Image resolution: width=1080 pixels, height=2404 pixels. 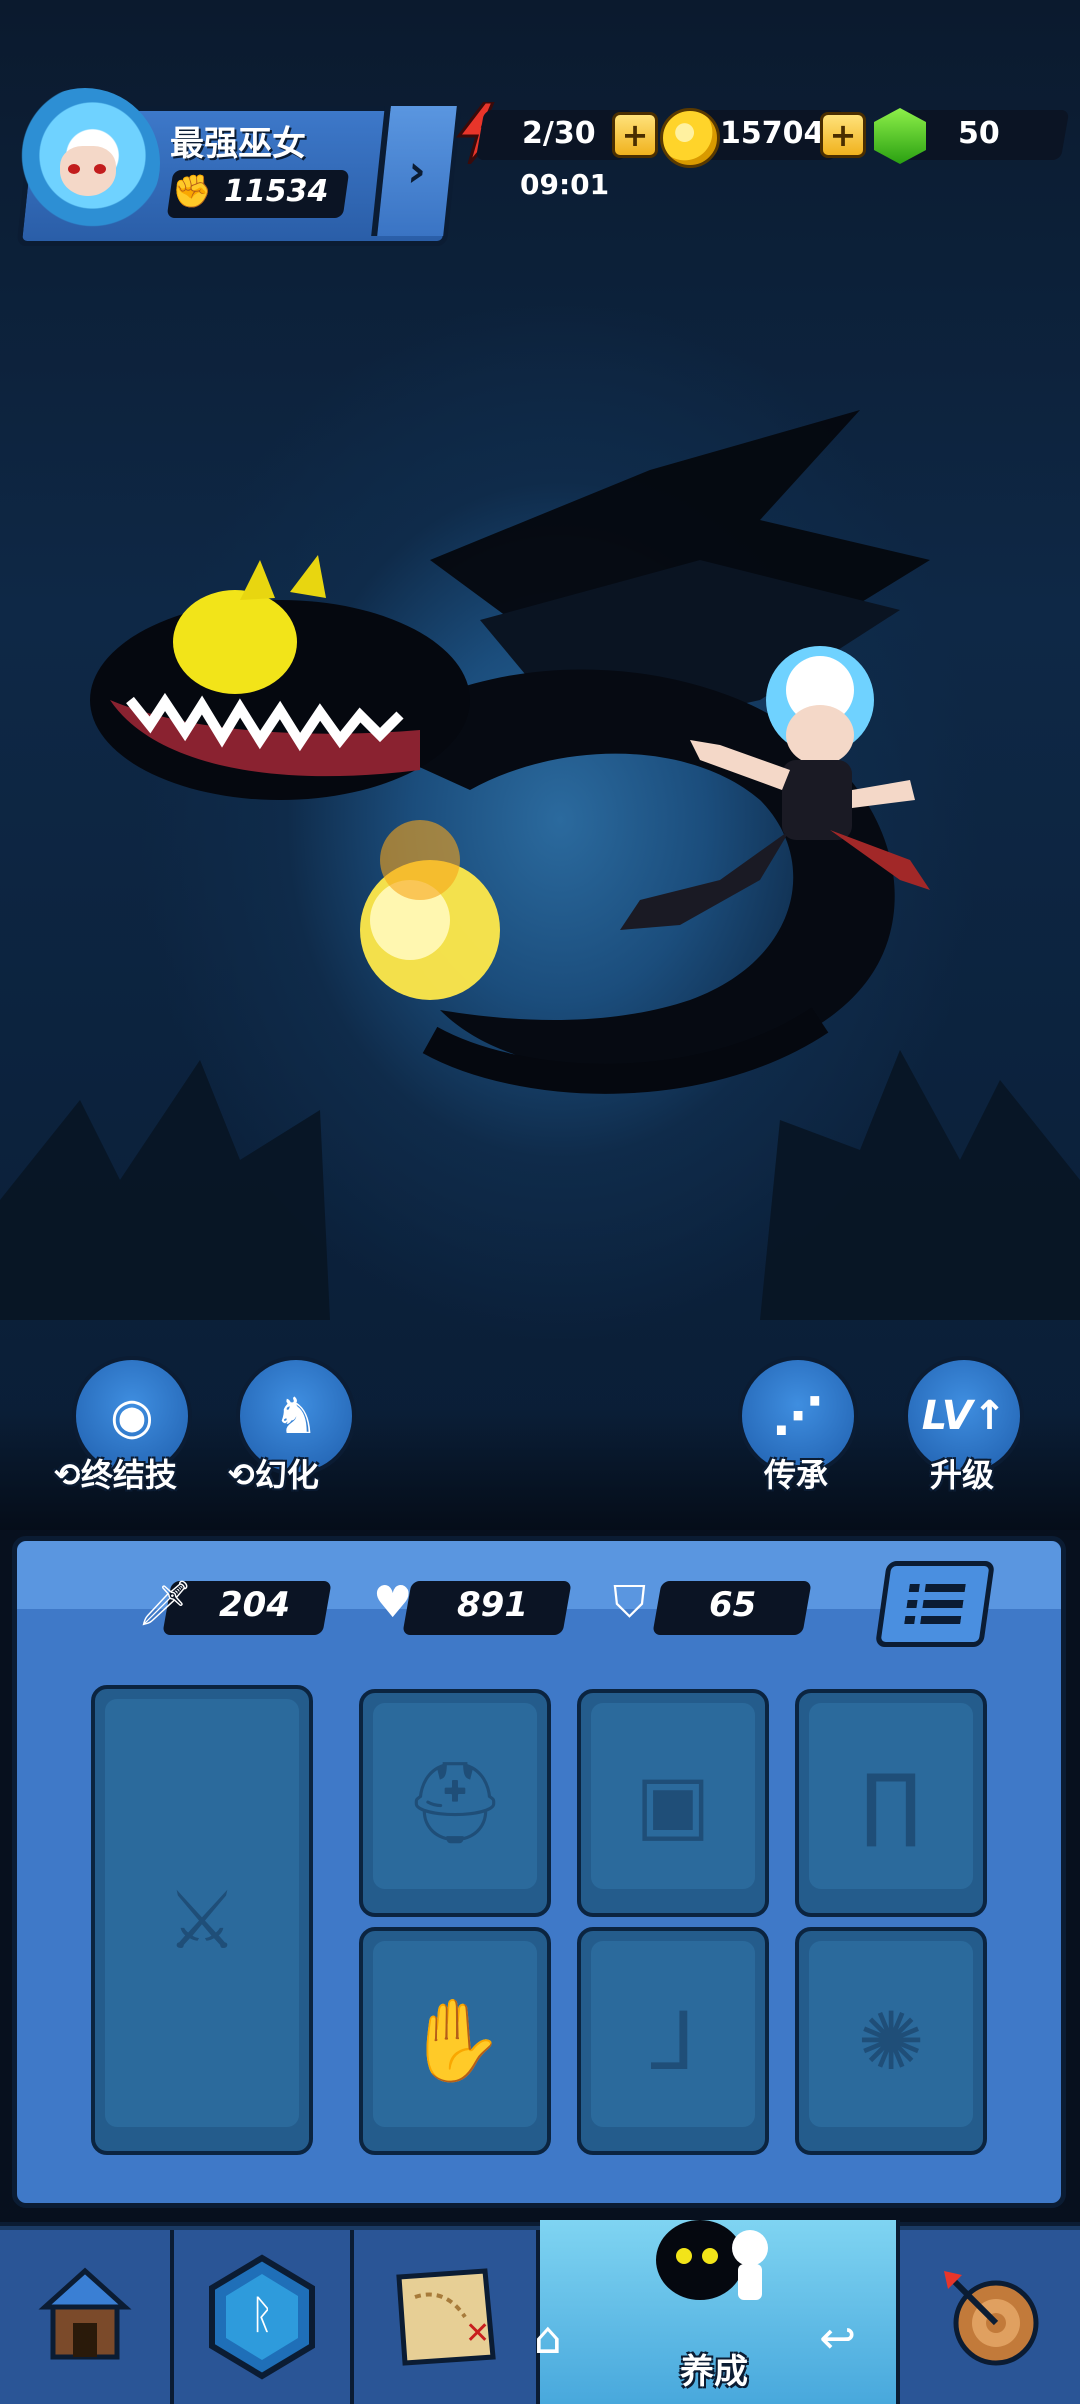 What do you see at coordinates (712, 2260) in the screenshot?
I see `develop-character-icon` at bounding box center [712, 2260].